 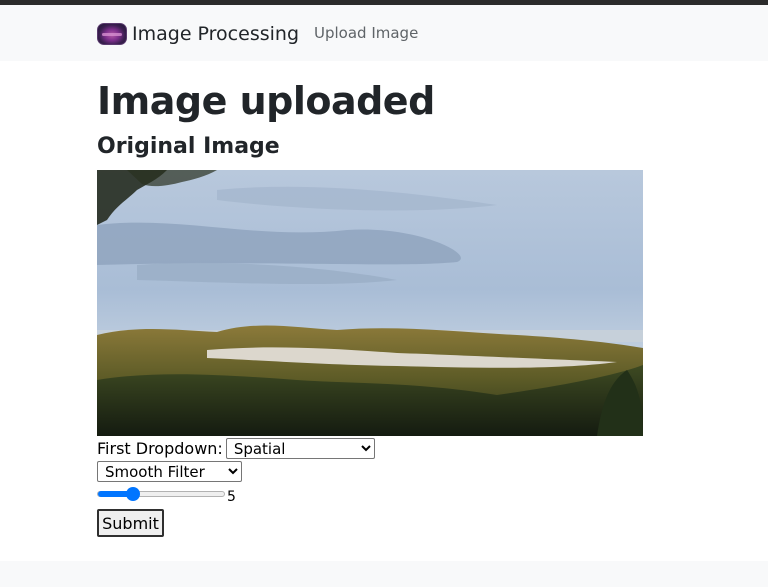 I want to click on first-dropdown-row: First Dropdown: Spatial, so click(x=236, y=448).